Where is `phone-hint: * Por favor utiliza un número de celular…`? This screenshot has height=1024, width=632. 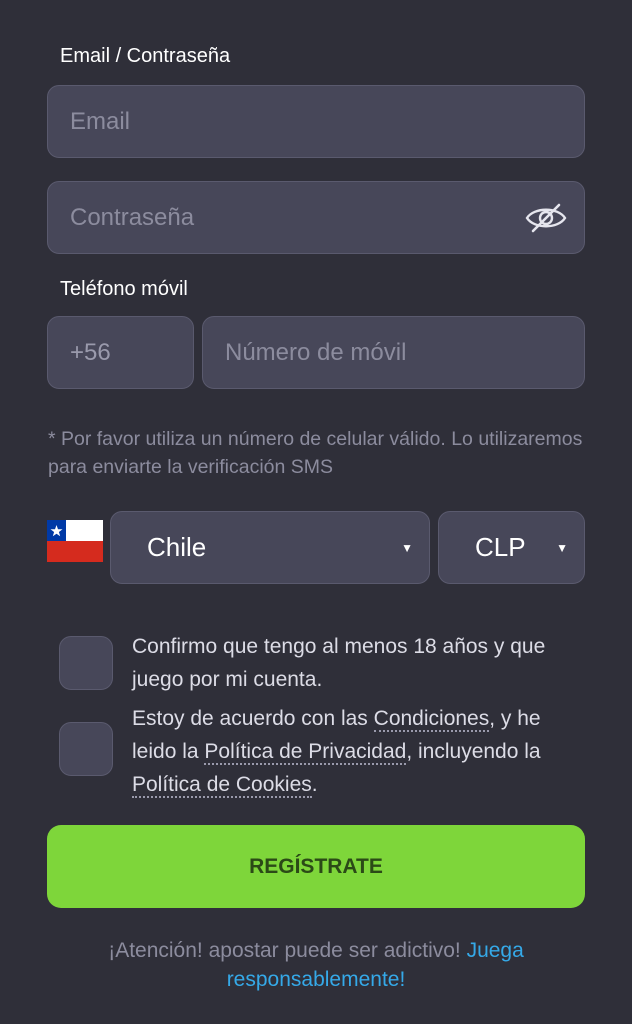 phone-hint: * Por favor utiliza un número de celular… is located at coordinates (315, 453).